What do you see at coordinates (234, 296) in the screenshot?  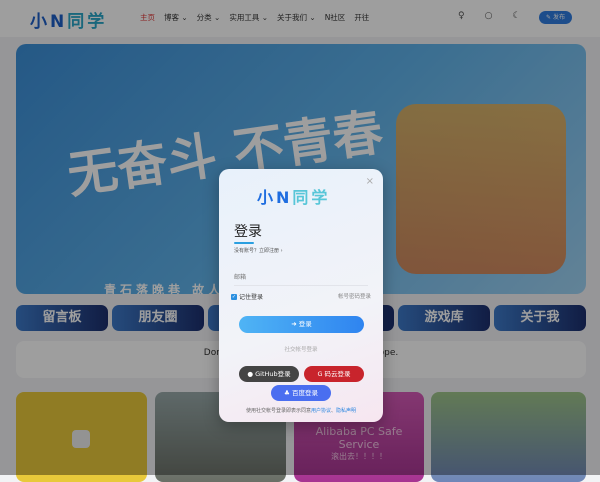 I see `check-icon: ✓` at bounding box center [234, 296].